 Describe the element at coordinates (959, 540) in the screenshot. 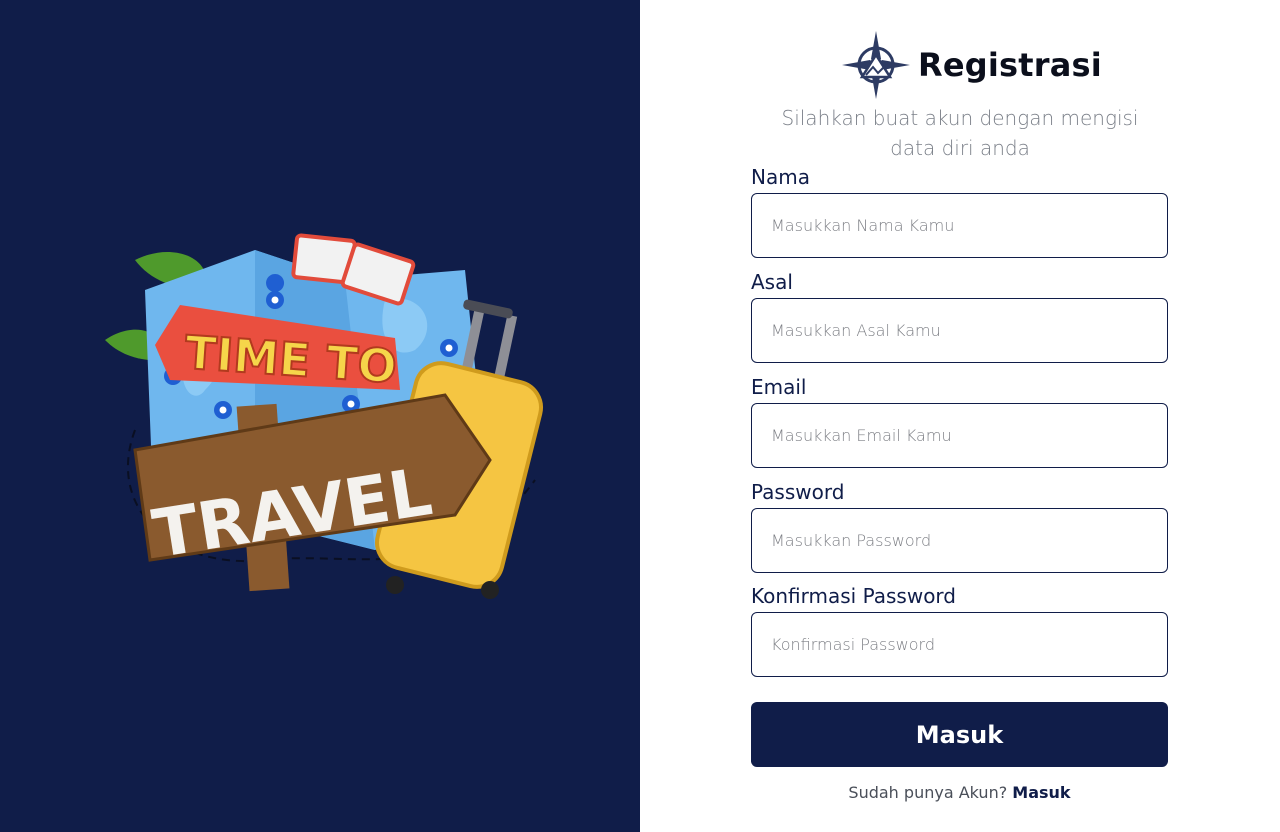

I see `password-input` at that location.